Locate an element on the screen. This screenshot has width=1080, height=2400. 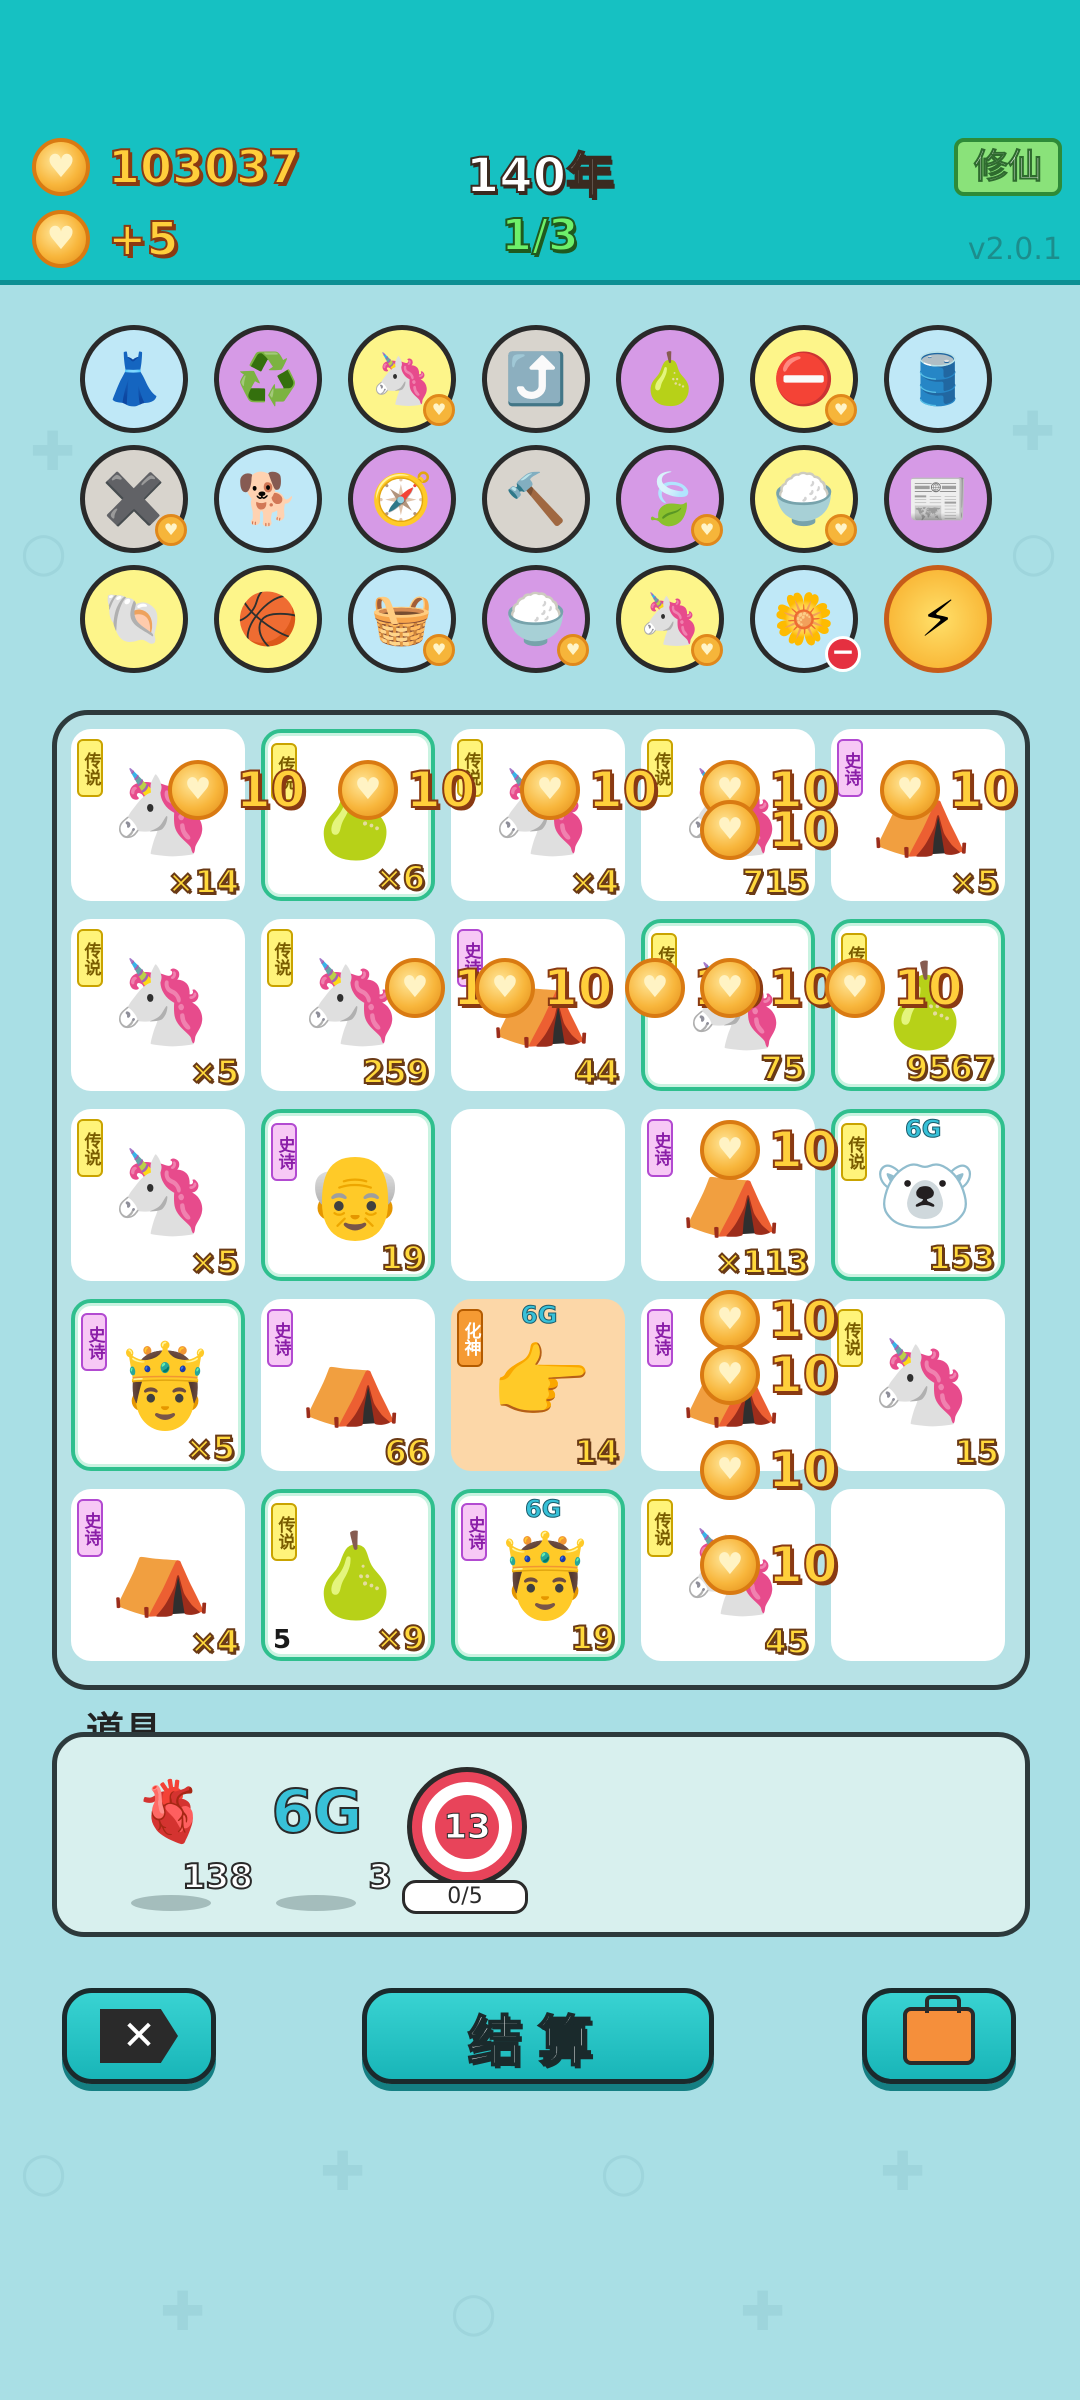
slot-tile: 传说 🦄 45 is located at coordinates (728, 1575).